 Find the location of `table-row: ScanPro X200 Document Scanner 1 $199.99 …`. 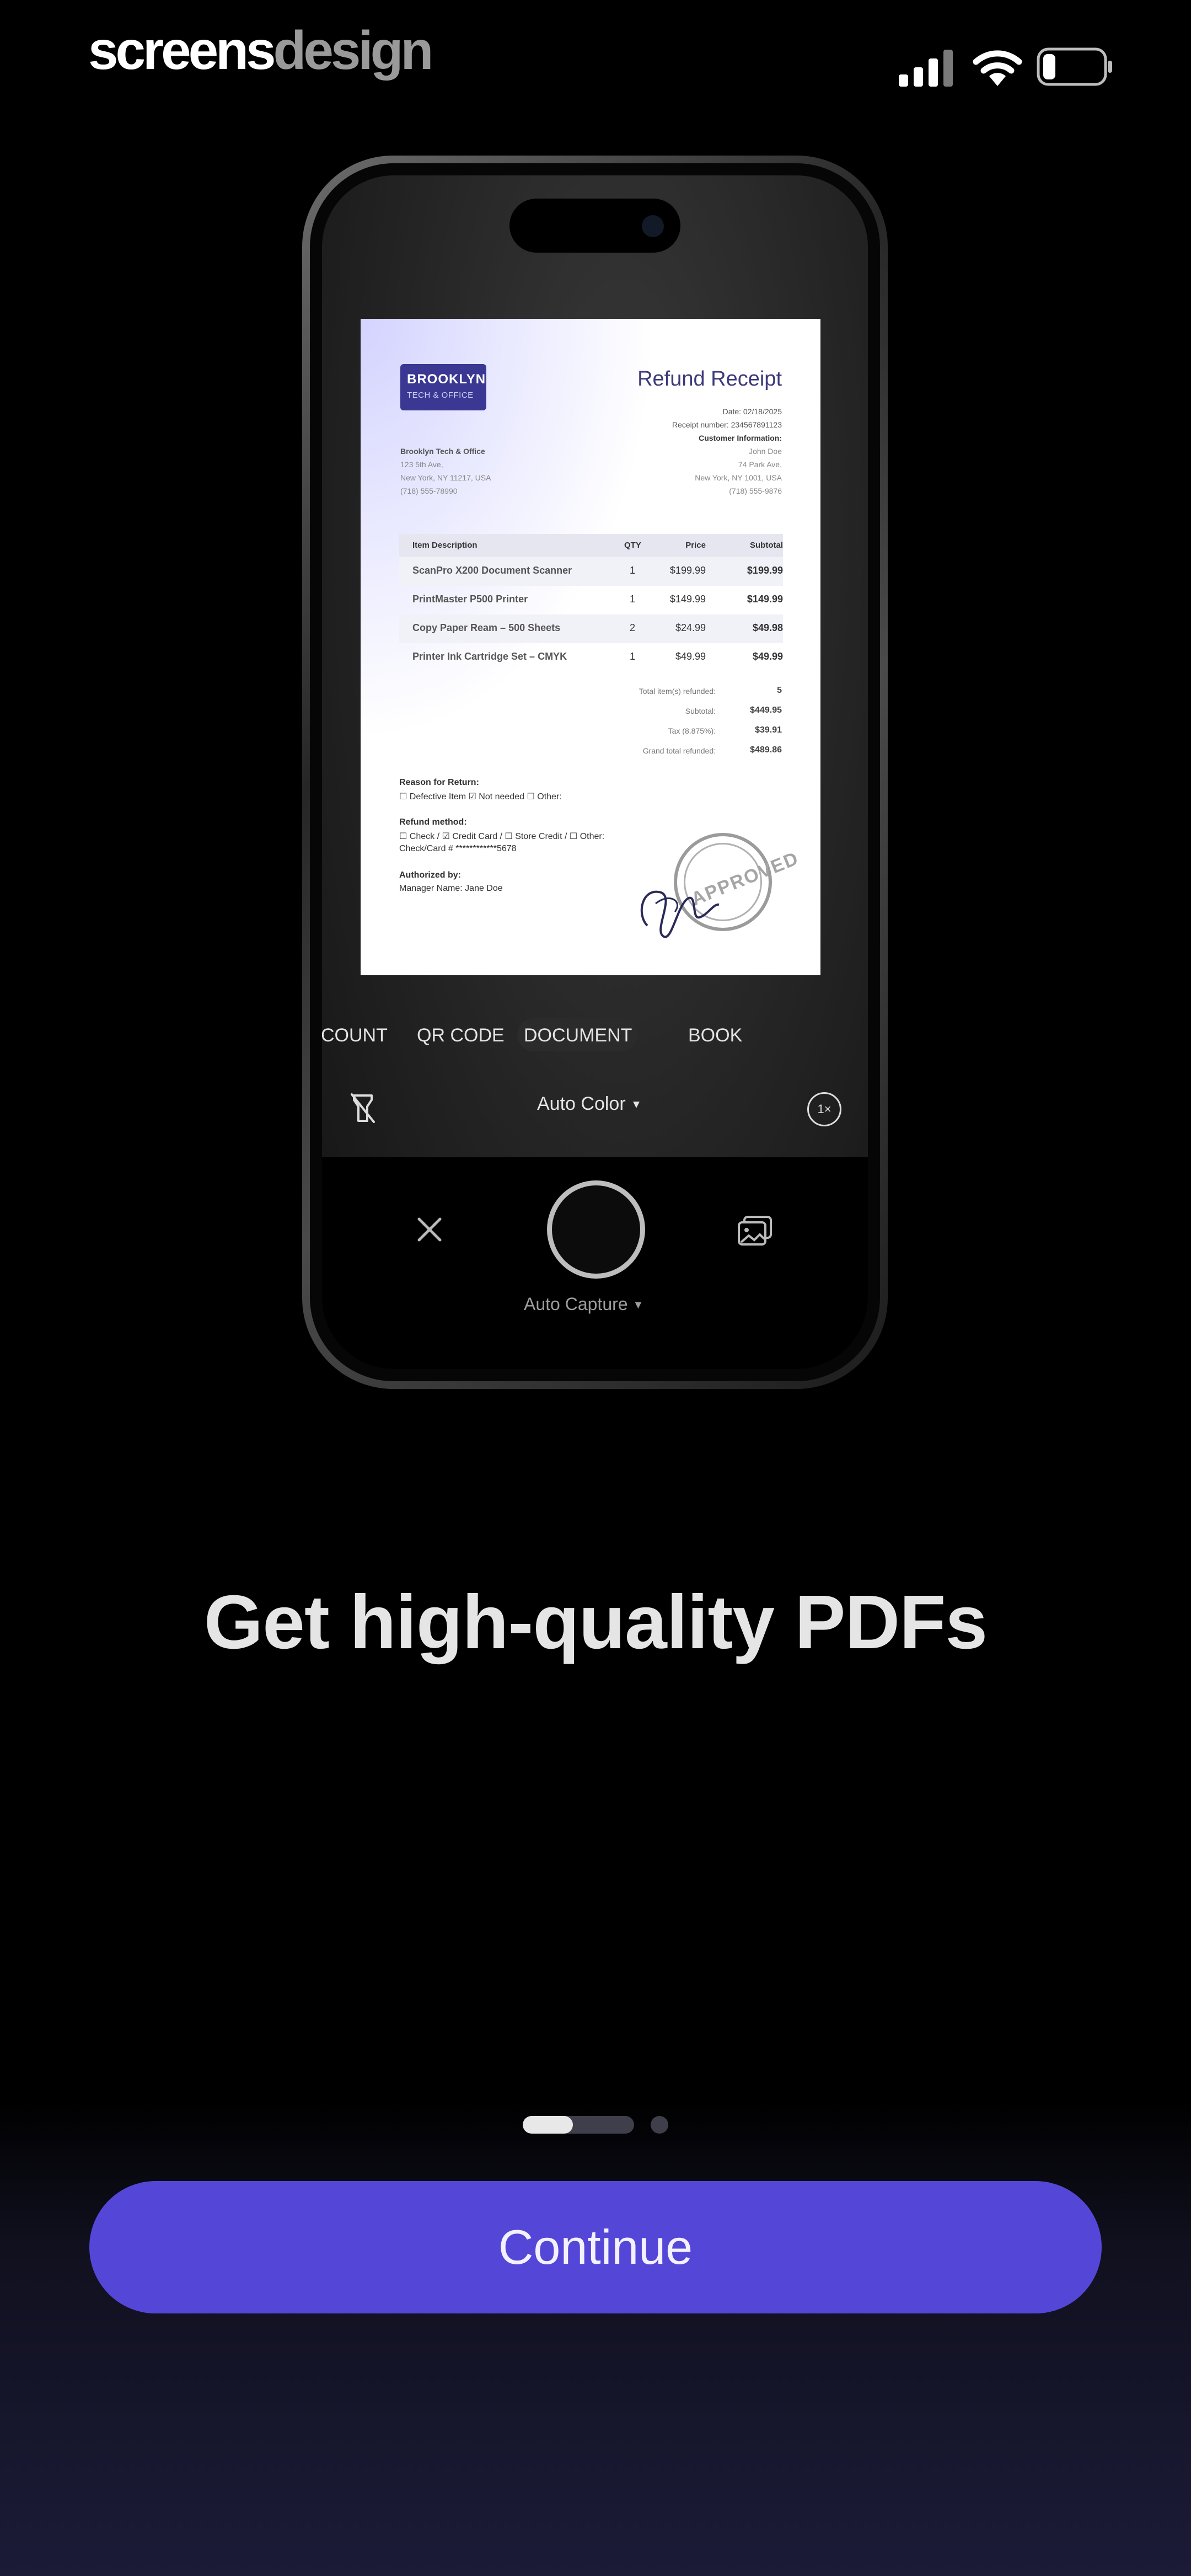

table-row: ScanPro X200 Document Scanner 1 $199.99 … is located at coordinates (591, 571).